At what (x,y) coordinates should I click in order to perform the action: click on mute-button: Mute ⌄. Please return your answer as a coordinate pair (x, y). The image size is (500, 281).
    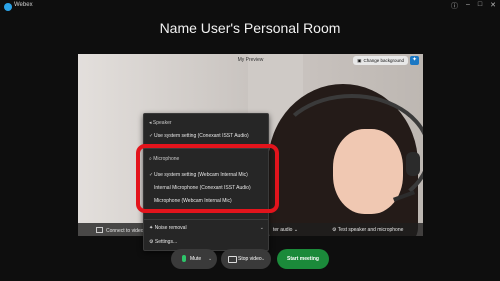
    Looking at the image, I should click on (194, 259).